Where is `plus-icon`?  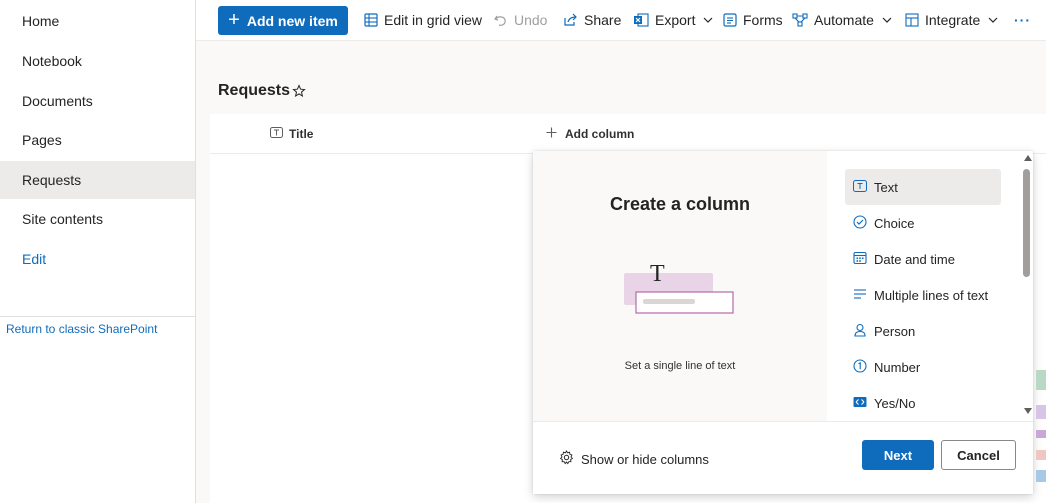
plus-icon is located at coordinates (551, 134).